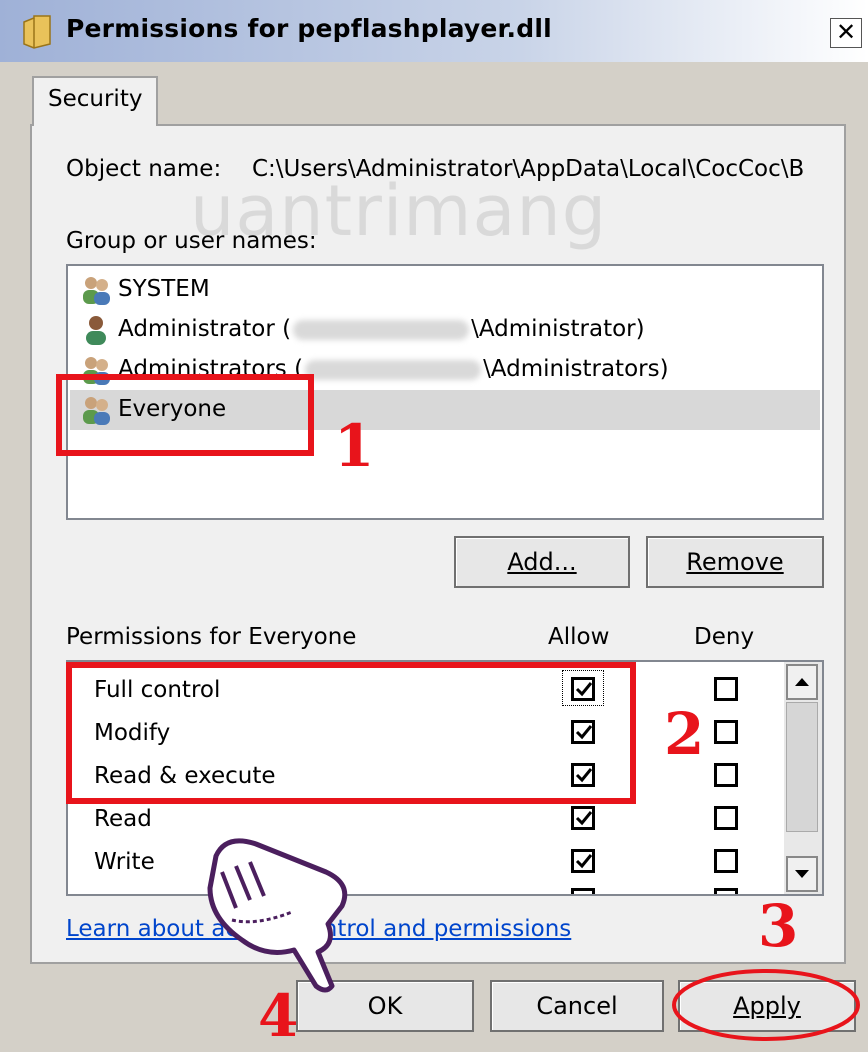 The width and height of the screenshot is (868, 1052). Describe the element at coordinates (724, 637) in the screenshot. I see `deny-header: Deny` at that location.